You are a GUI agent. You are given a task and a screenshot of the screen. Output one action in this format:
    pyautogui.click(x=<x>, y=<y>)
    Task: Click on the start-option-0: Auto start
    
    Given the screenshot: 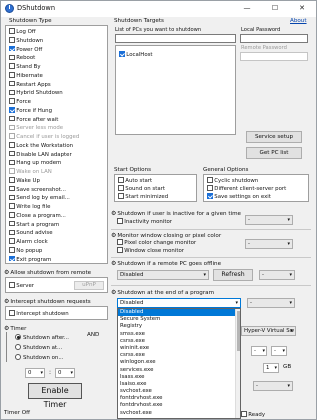 What is the action you would take?
    pyautogui.click(x=135, y=181)
    